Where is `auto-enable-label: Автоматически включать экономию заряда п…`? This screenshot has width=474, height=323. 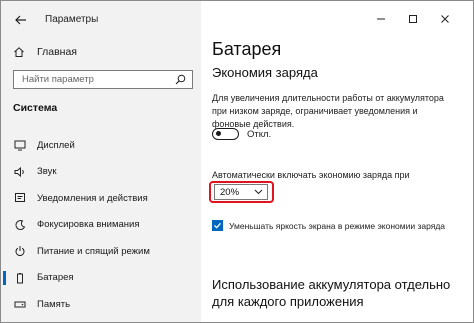
auto-enable-label: Автоматически включать экономию заряда п… is located at coordinates (311, 175).